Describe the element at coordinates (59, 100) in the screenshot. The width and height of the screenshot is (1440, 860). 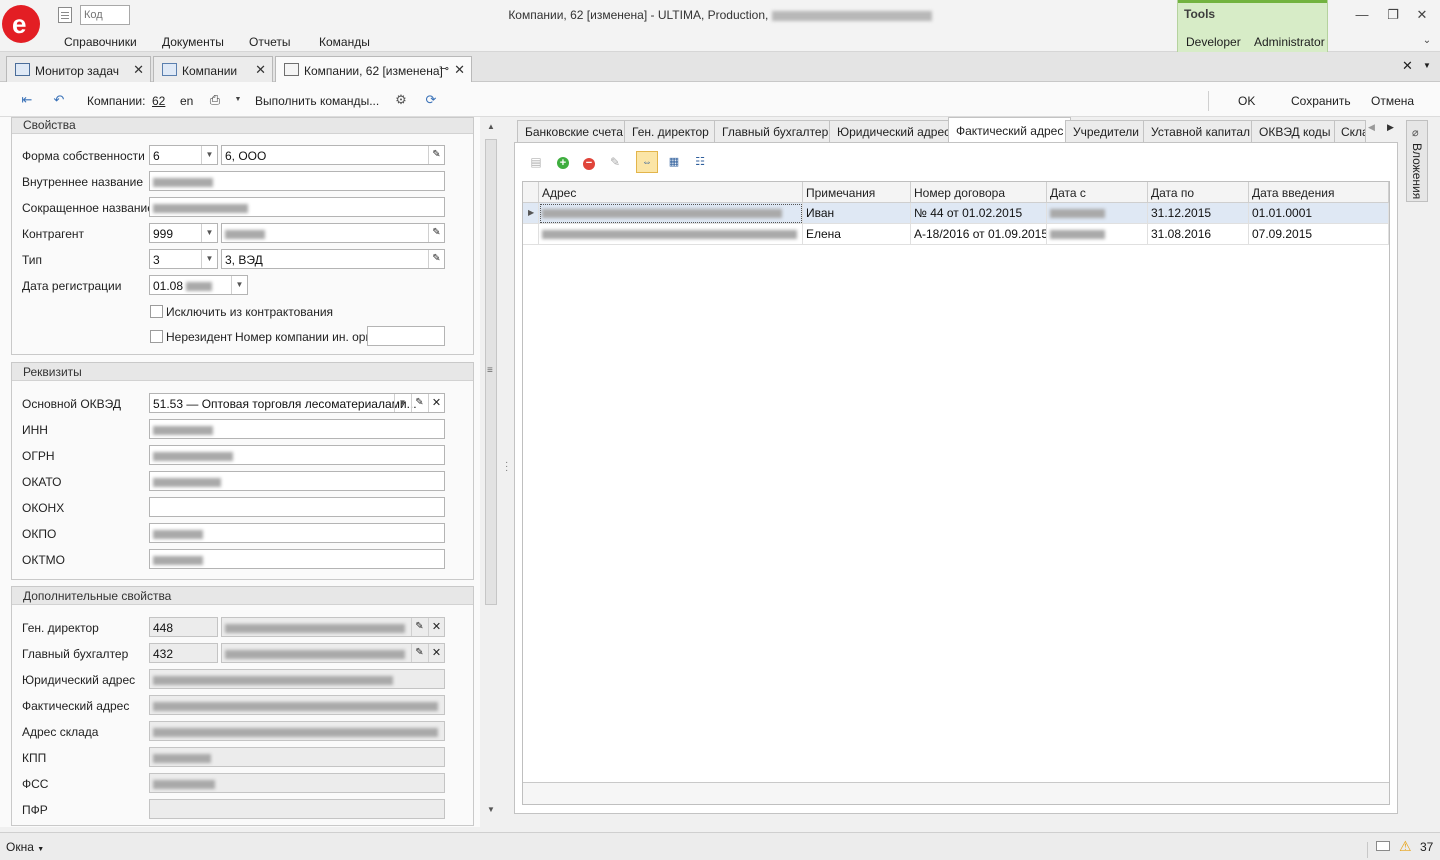
I see `undo-icon: ↶` at that location.